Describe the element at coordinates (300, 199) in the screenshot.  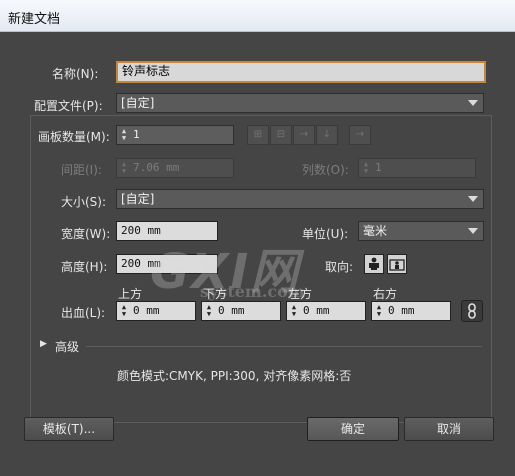
I see `size-select: [自定]` at that location.